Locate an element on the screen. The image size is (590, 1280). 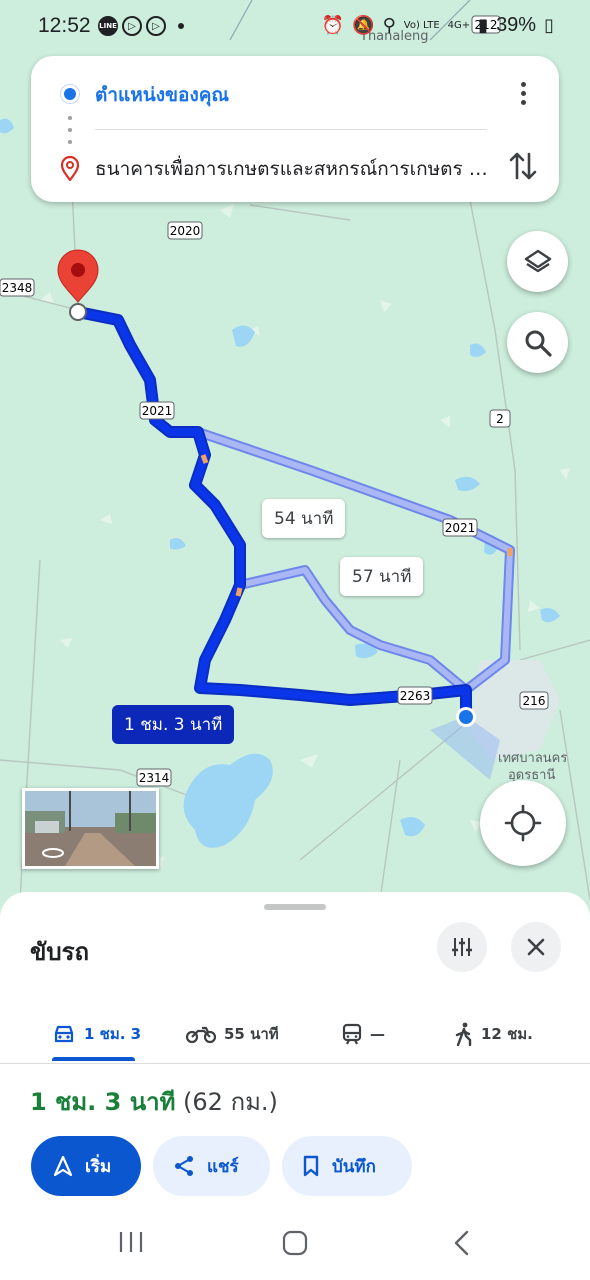
network-type: 4G+ is located at coordinates (459, 25).